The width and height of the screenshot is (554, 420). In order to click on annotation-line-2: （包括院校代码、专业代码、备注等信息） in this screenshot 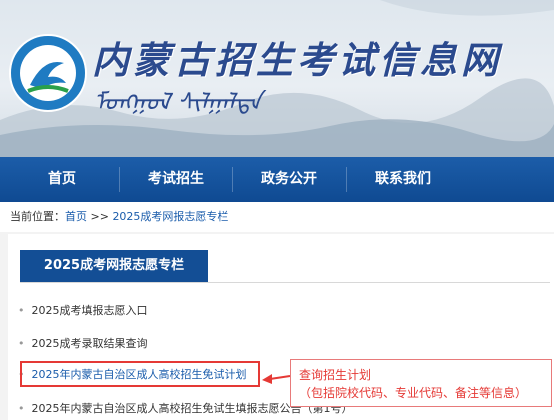, I will do `click(413, 393)`.